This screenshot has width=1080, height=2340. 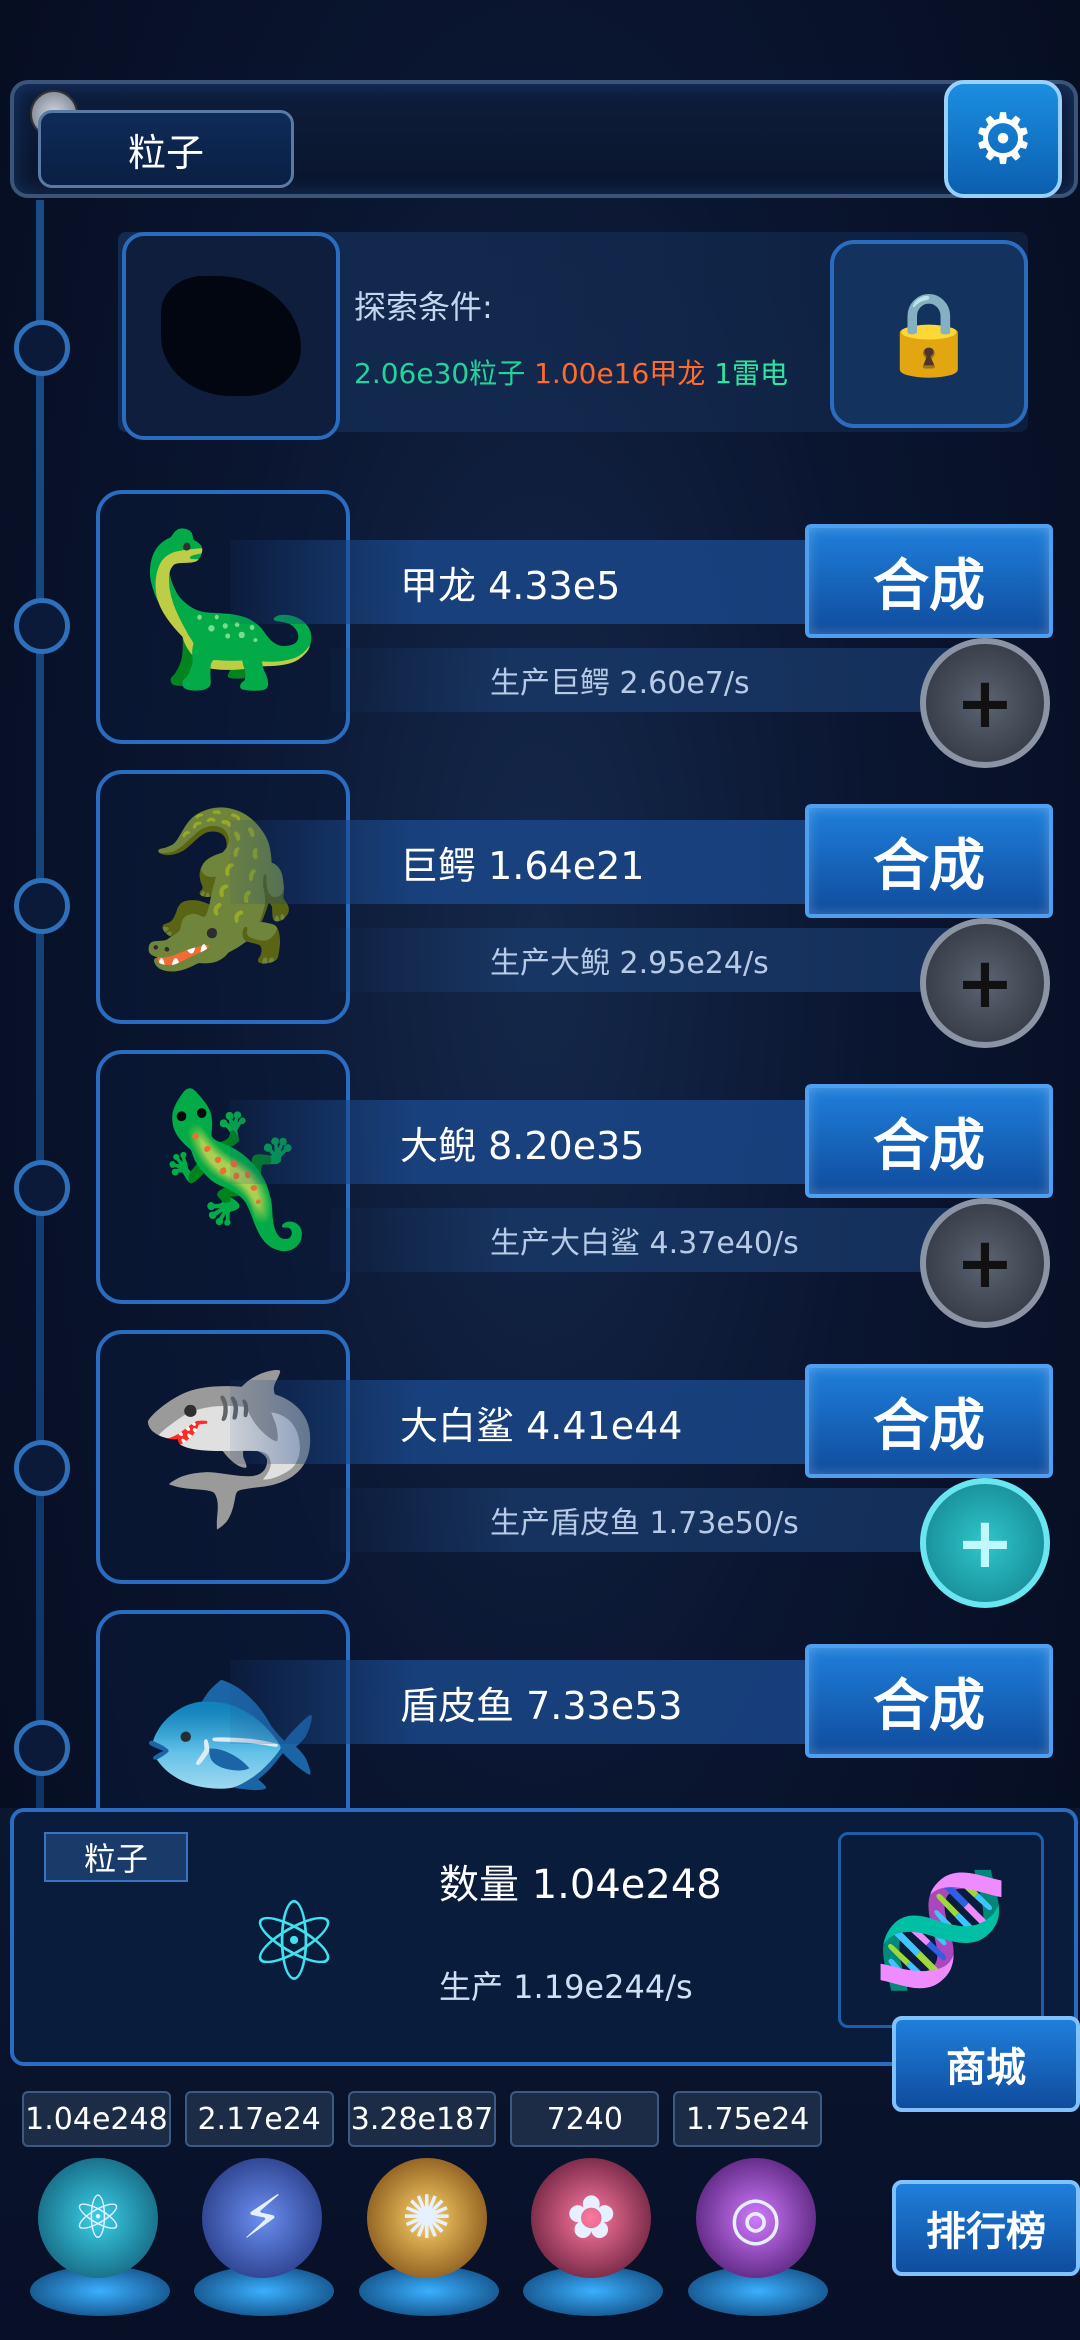 I want to click on padlock-icon: 🔒, so click(x=929, y=333).